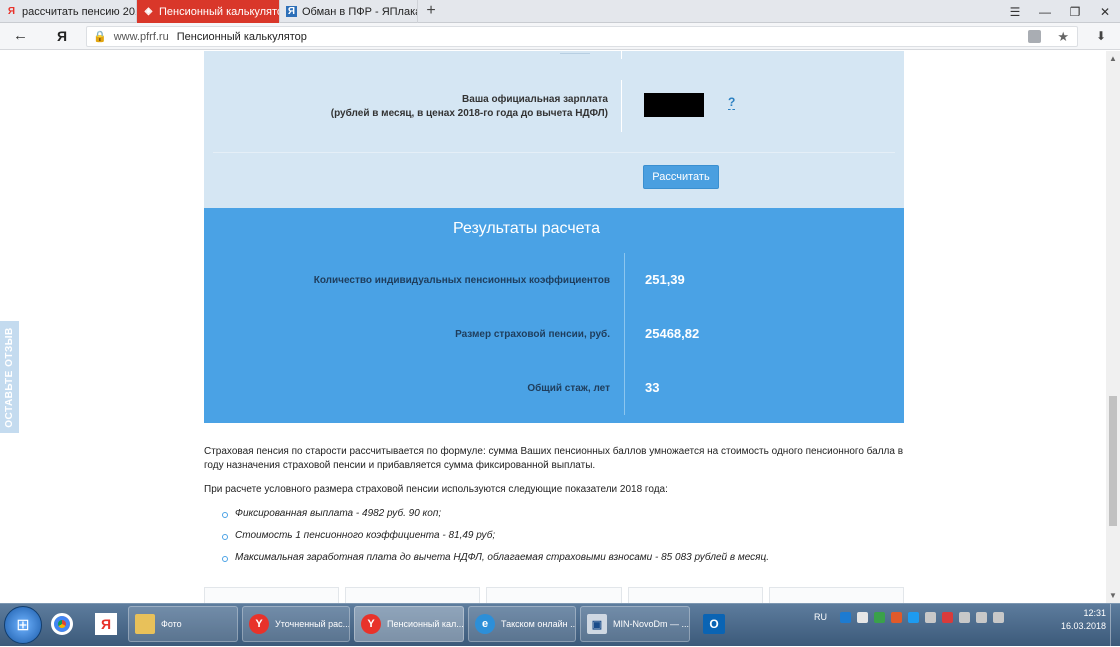 The width and height of the screenshot is (1120, 647). I want to click on result-value-experience: 33, so click(652, 387).